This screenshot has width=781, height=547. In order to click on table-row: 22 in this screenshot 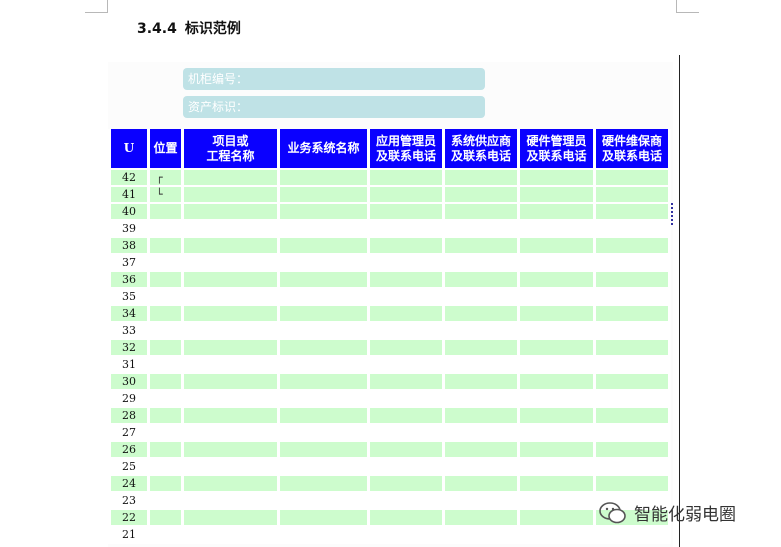, I will do `click(389, 518)`.